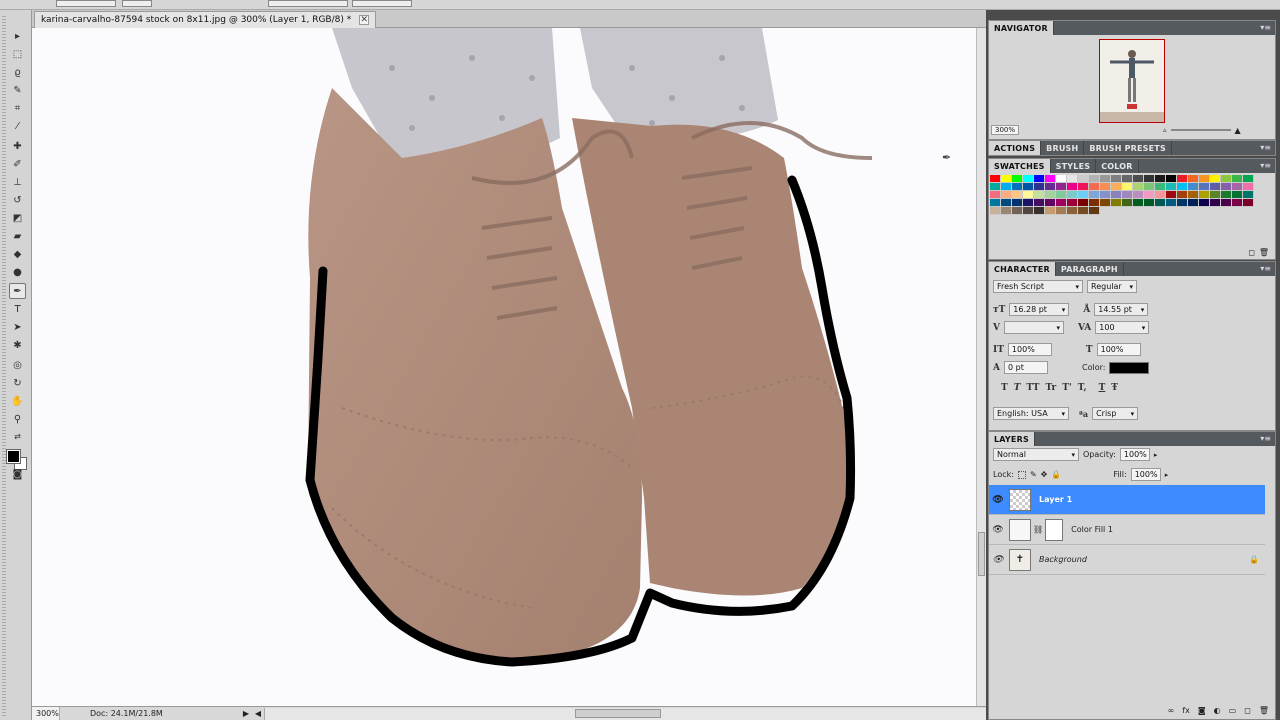 The height and width of the screenshot is (720, 1280). Describe the element at coordinates (17, 54) in the screenshot. I see `marquee-tool-icon: ⬚` at that location.